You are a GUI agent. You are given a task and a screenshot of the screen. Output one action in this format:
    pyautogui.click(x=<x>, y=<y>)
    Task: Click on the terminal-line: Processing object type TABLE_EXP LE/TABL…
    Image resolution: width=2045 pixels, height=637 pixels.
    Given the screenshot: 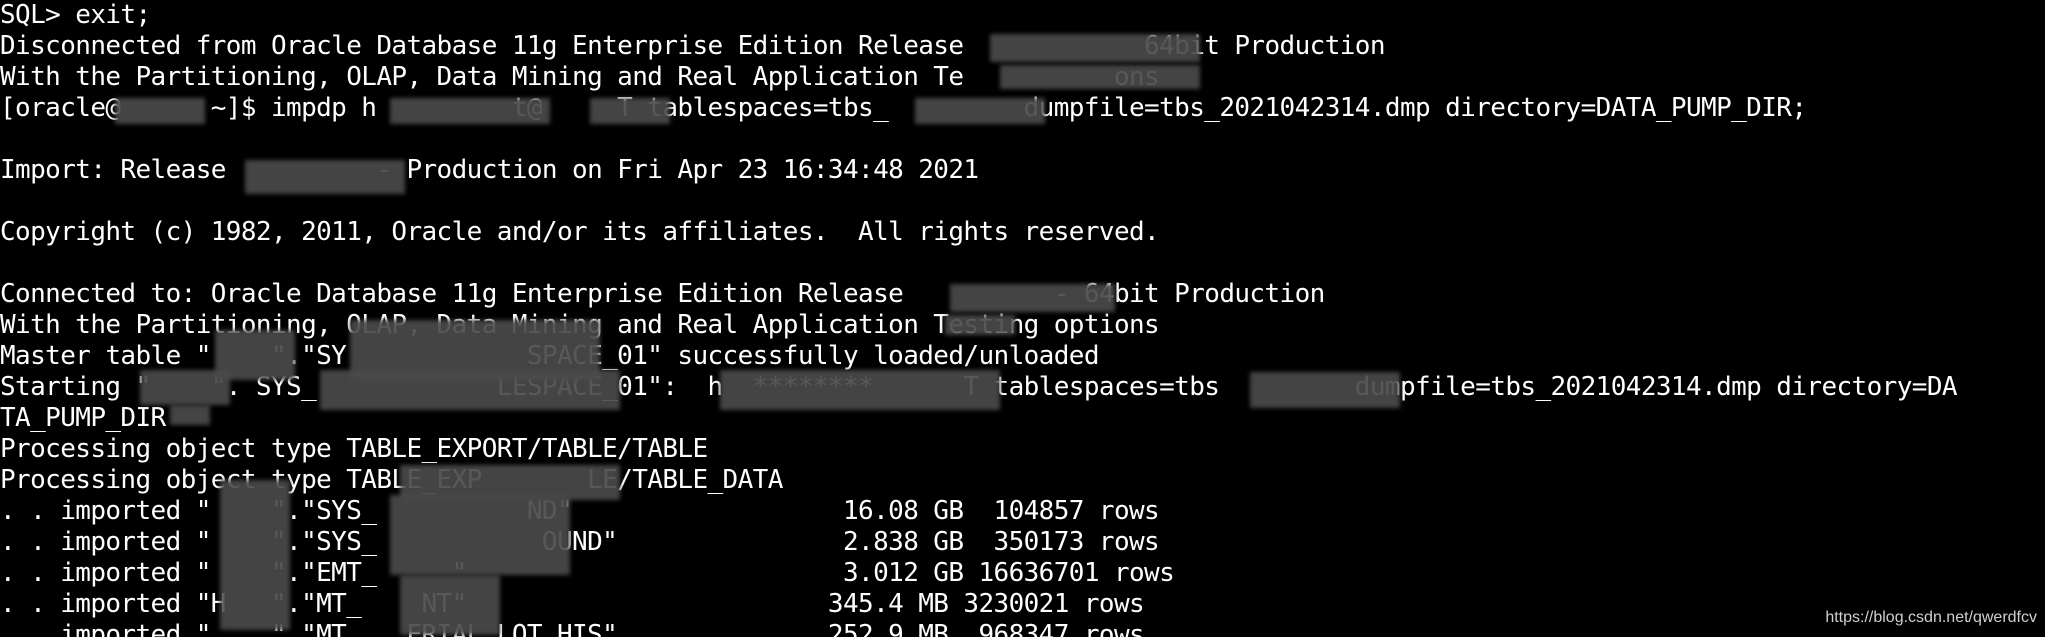 What is the action you would take?
    pyautogui.click(x=391, y=480)
    